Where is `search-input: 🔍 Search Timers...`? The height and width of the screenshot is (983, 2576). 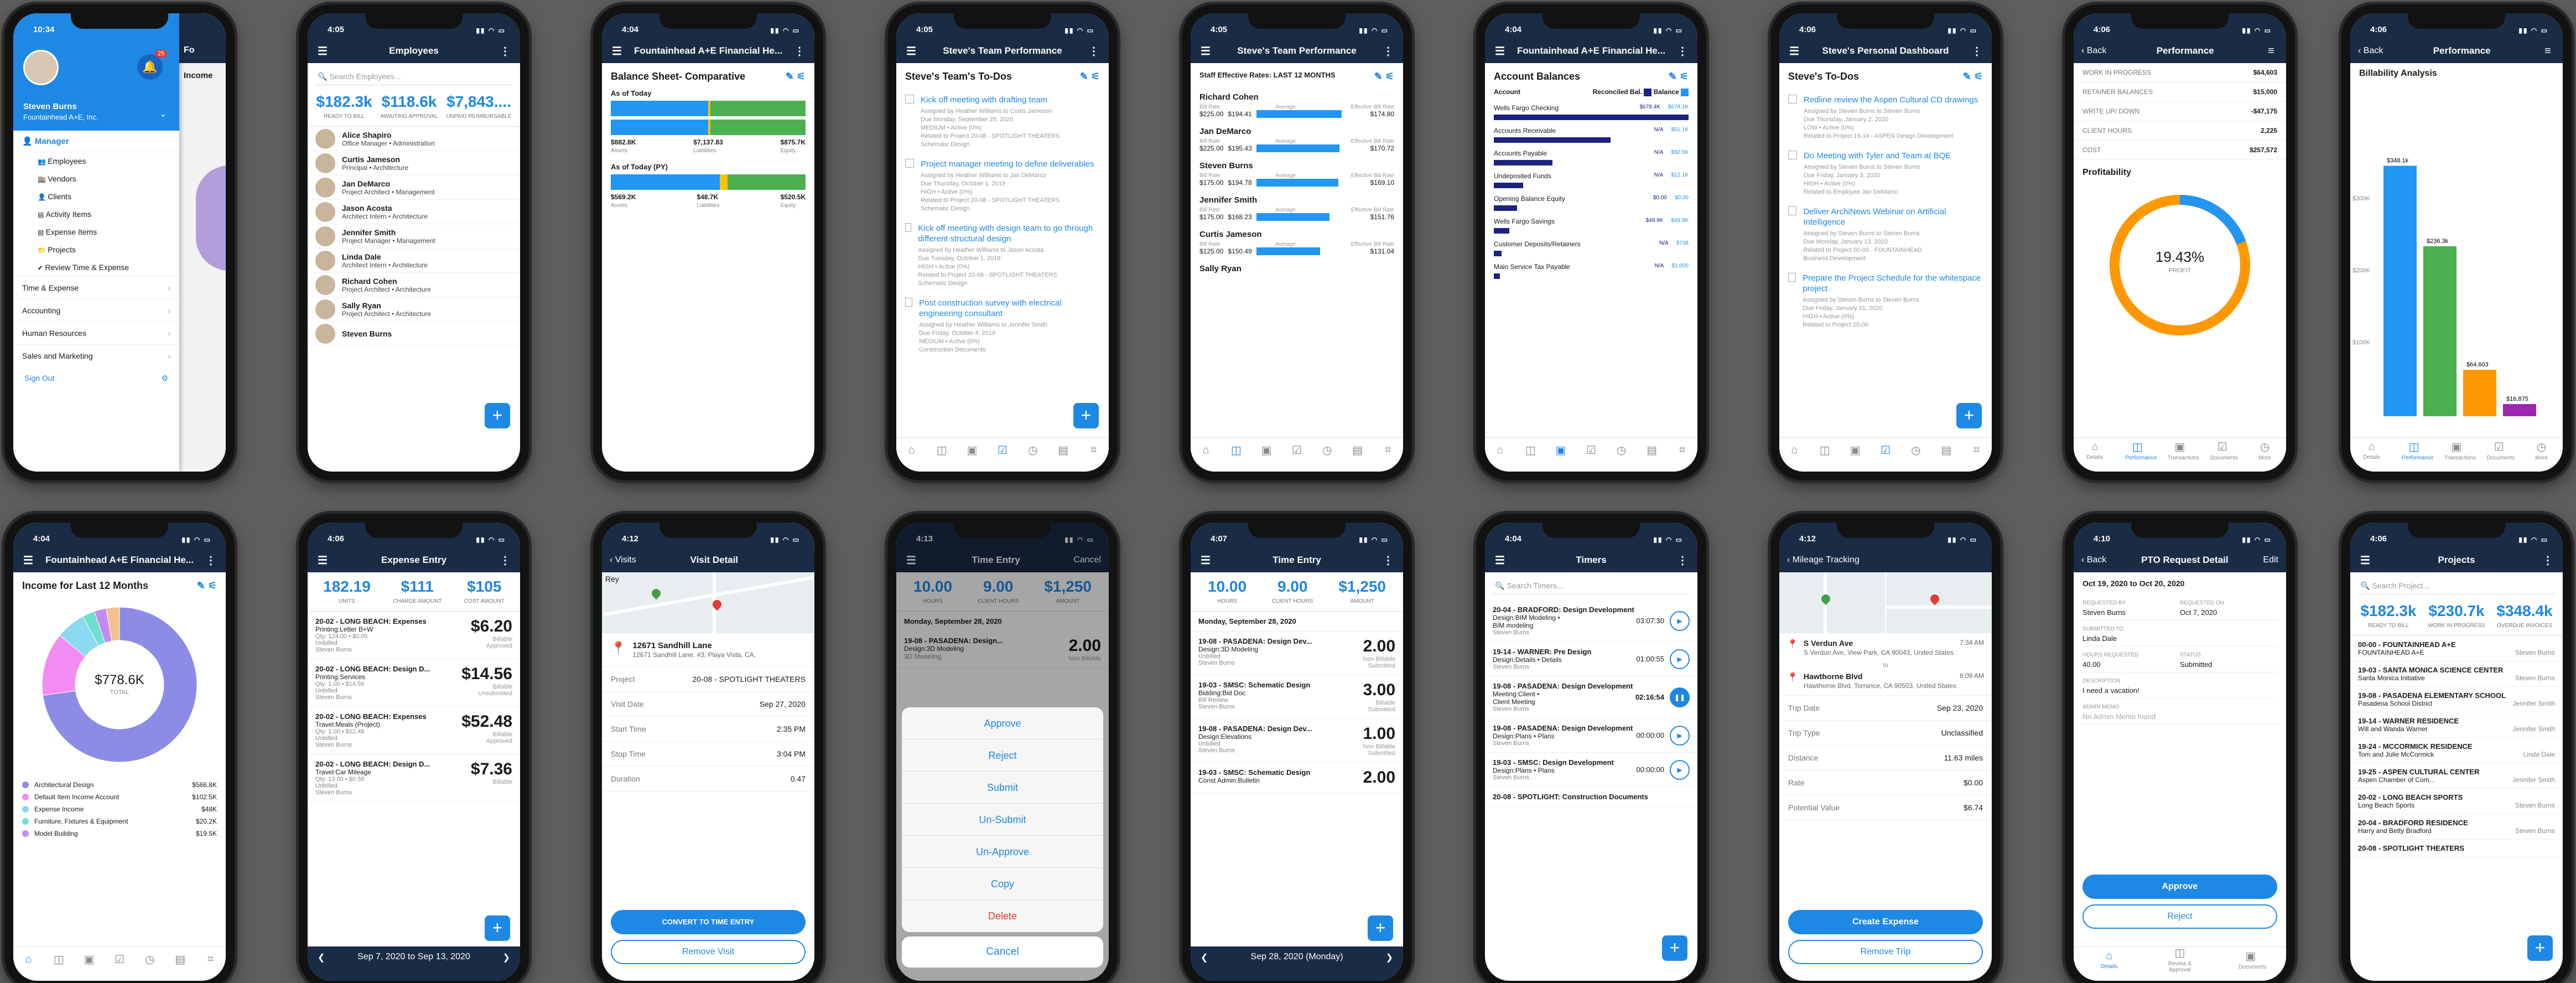 search-input: 🔍 Search Timers... is located at coordinates (1592, 586).